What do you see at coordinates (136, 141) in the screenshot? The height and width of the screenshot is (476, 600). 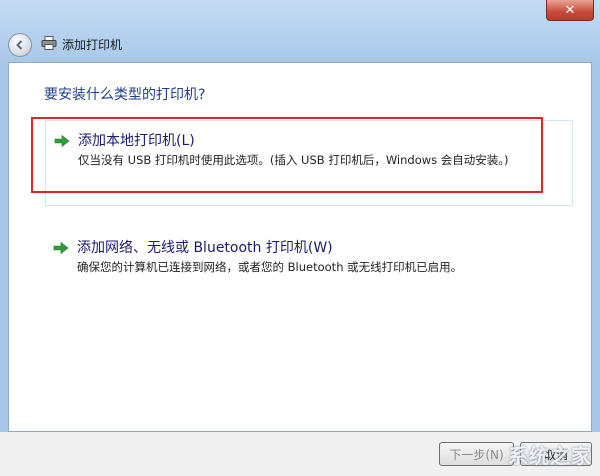 I see `option-local-title: 添加本地打印机(L)` at bounding box center [136, 141].